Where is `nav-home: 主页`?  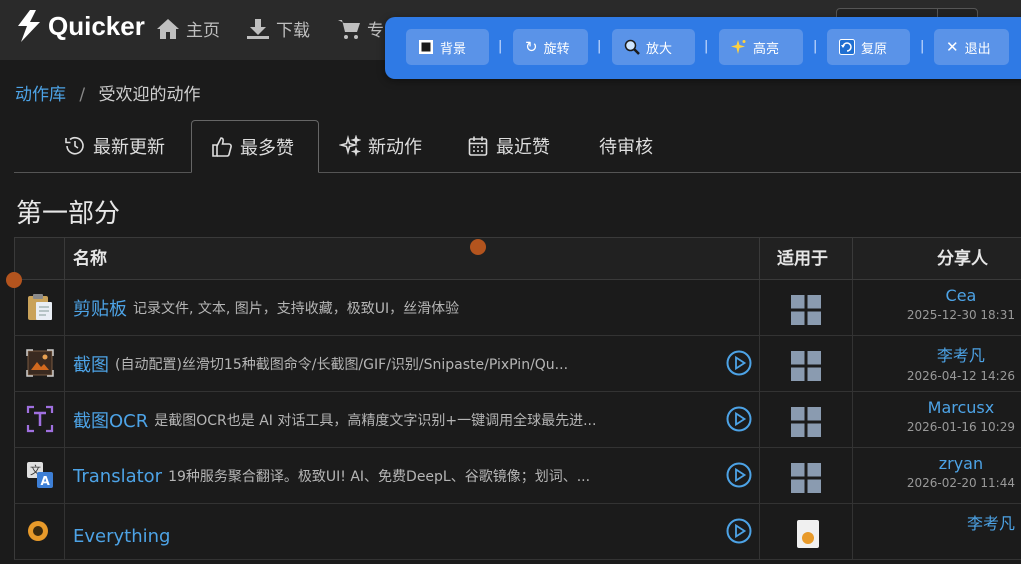 nav-home: 主页 is located at coordinates (188, 28).